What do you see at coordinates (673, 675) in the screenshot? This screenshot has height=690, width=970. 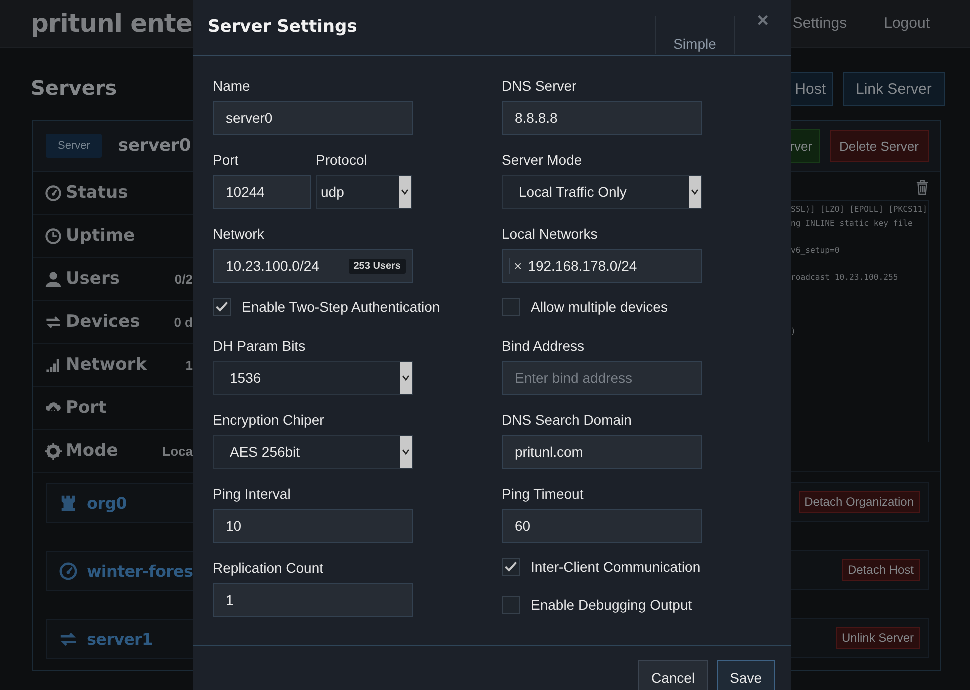 I see `cancel-button: Cancel` at bounding box center [673, 675].